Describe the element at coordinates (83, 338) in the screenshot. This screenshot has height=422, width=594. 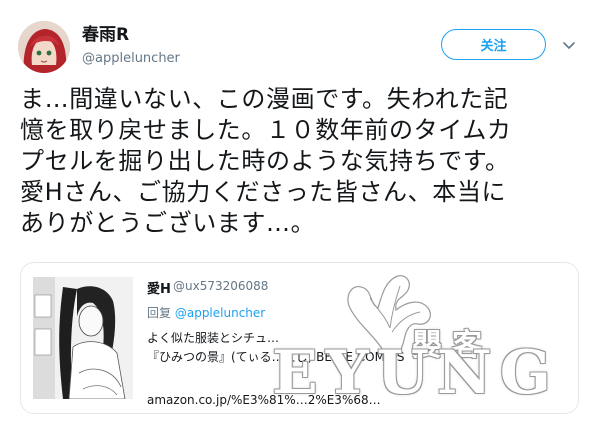
I see `manga-cover-image` at that location.